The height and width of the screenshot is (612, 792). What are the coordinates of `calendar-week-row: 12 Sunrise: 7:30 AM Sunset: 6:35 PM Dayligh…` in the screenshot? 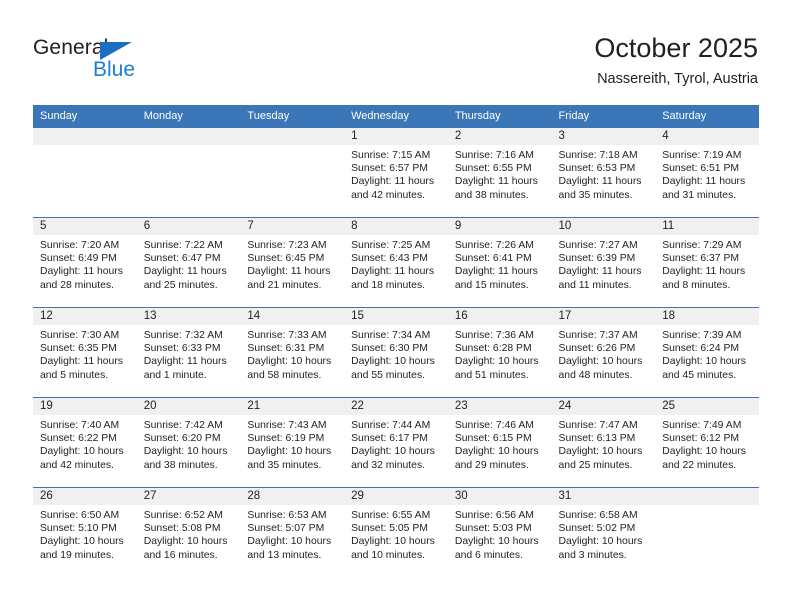 It's located at (396, 352).